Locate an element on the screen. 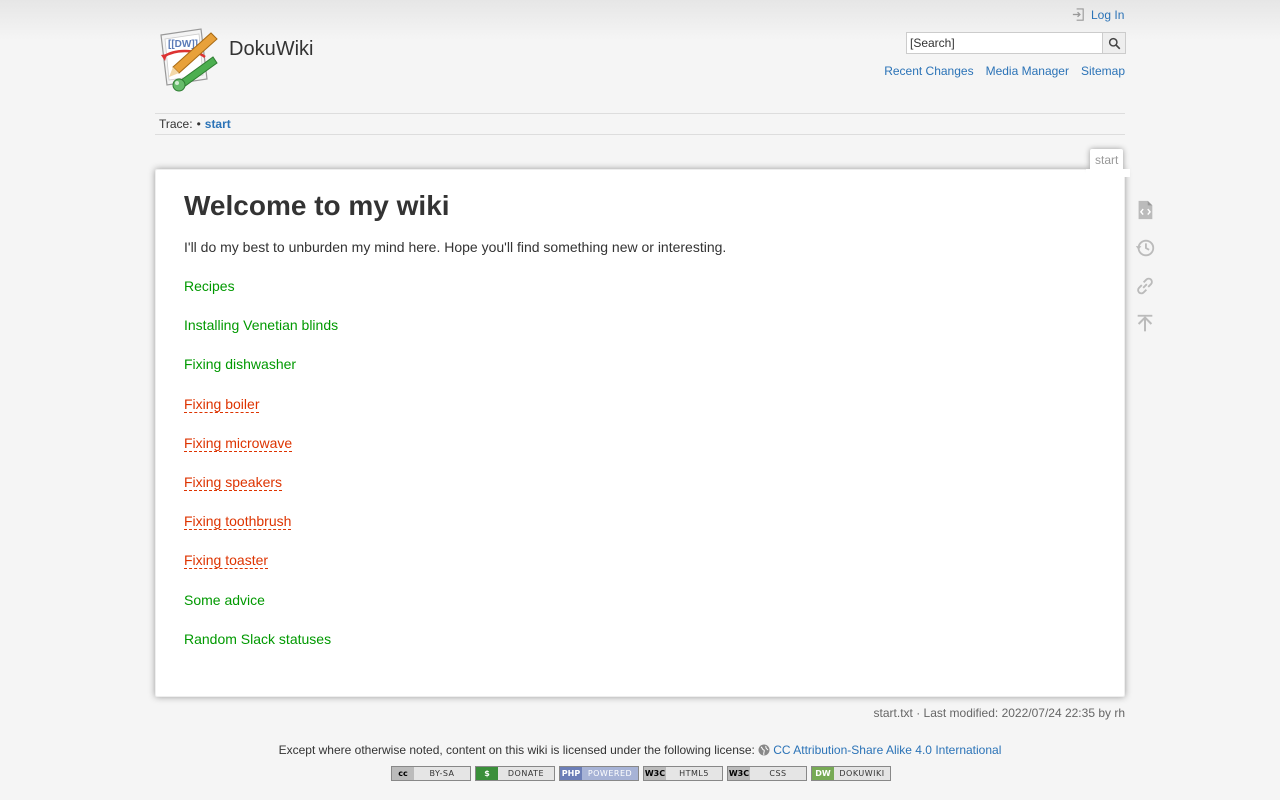 This screenshot has height=800, width=1280. code-file-icon is located at coordinates (1145, 210).